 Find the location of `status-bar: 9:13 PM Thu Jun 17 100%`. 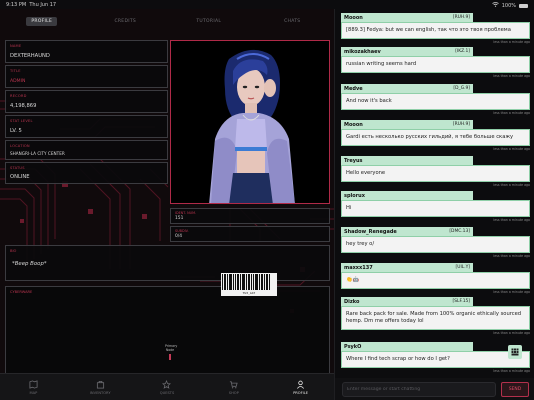

status-bar: 9:13 PM Thu Jun 17 100% is located at coordinates (267, 4).